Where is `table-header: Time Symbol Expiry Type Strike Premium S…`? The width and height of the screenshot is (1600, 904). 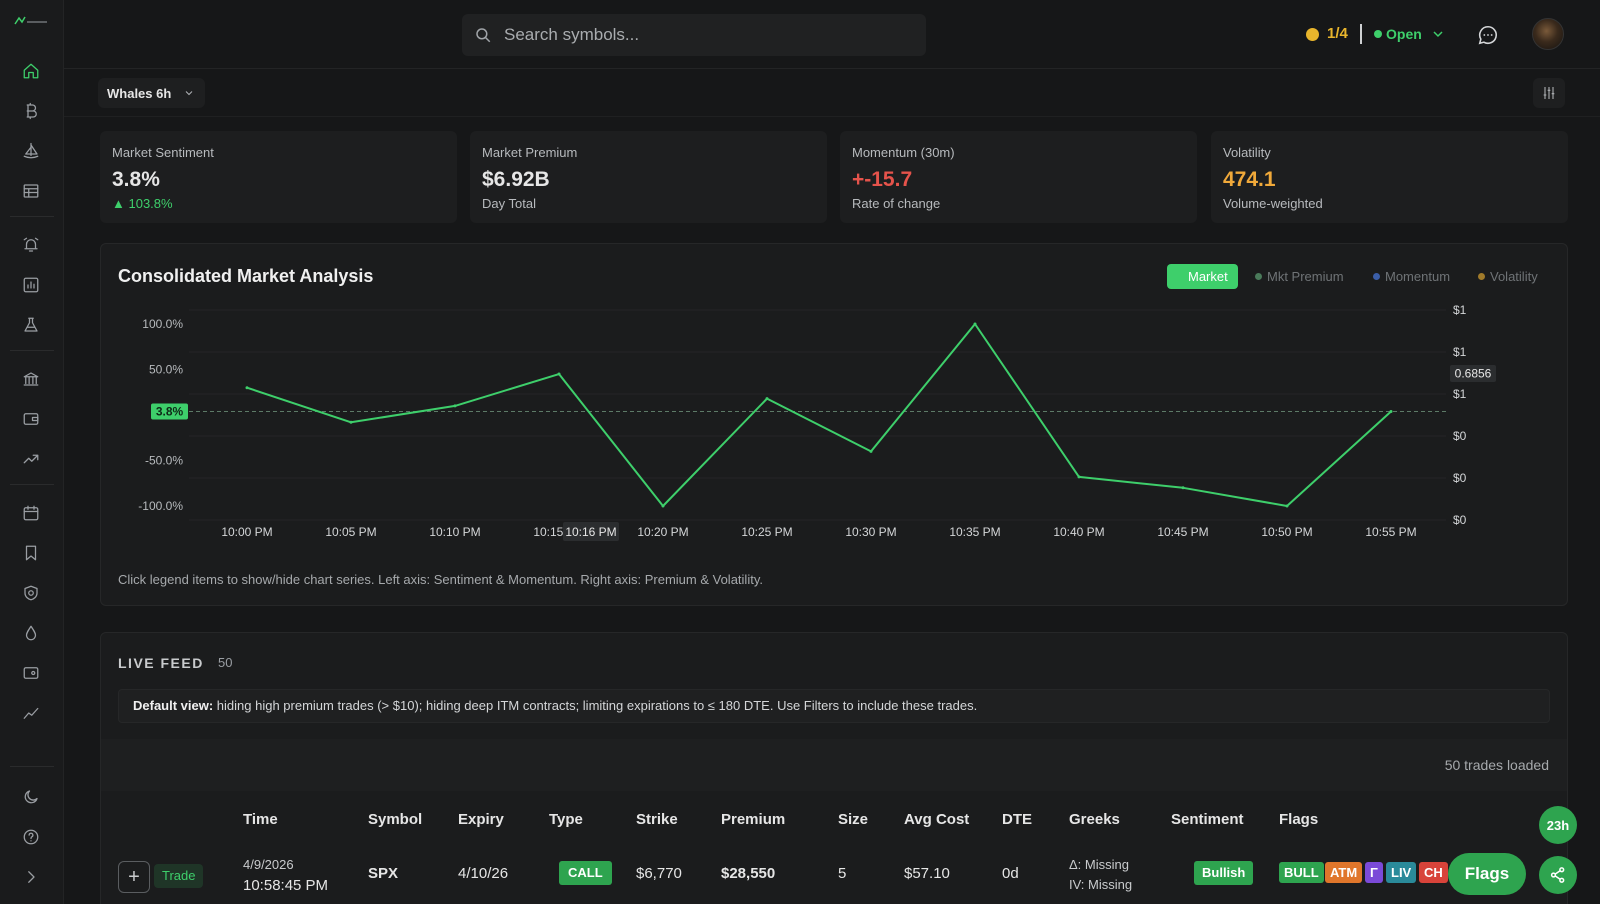 table-header: Time Symbol Expiry Type Strike Premium S… is located at coordinates (834, 828).